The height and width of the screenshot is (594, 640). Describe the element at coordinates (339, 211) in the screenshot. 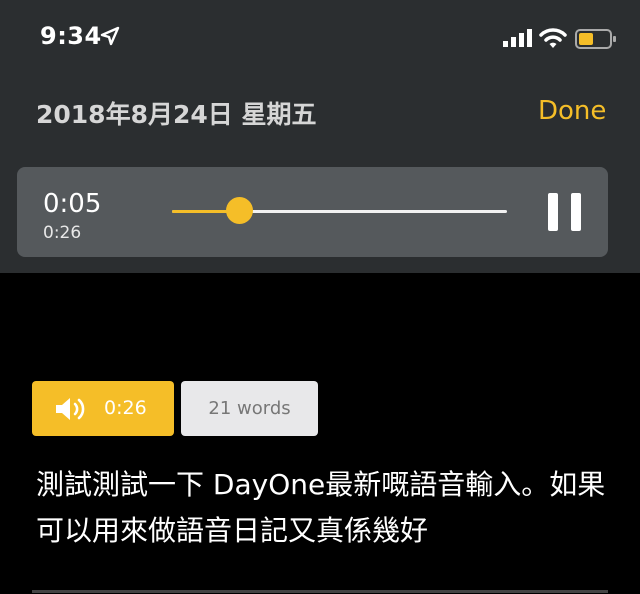

I see `playback-slider-track` at that location.